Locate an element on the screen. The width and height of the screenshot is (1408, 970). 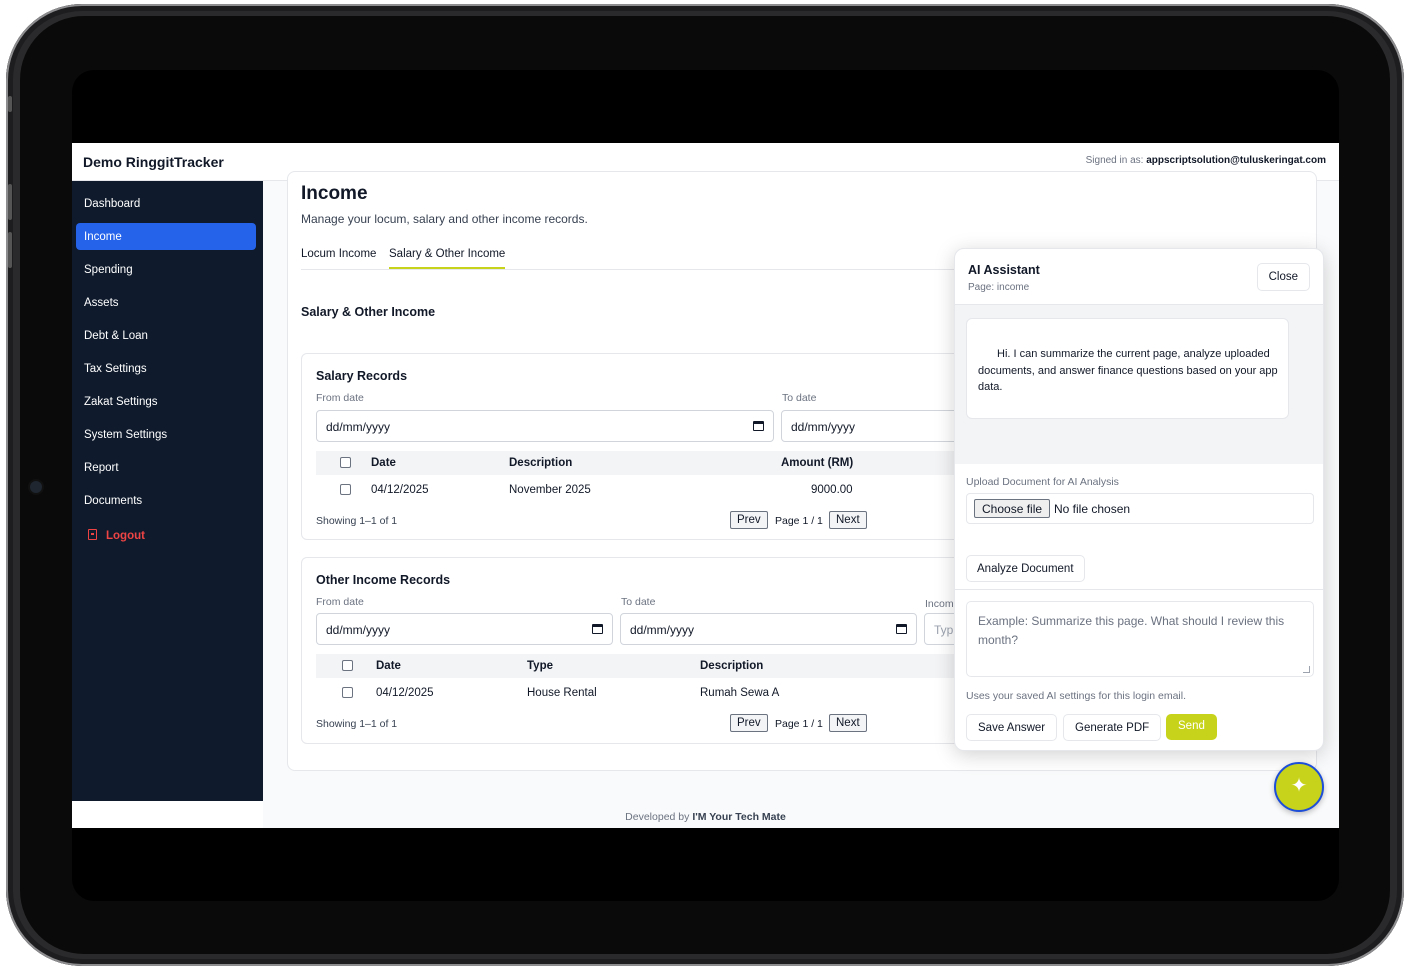
other-to-label: To date is located at coordinates (638, 602).